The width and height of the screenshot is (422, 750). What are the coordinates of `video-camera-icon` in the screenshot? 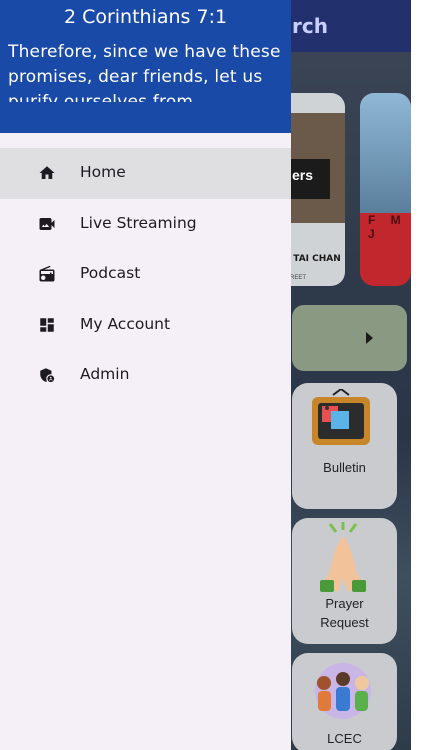 It's located at (47, 223).